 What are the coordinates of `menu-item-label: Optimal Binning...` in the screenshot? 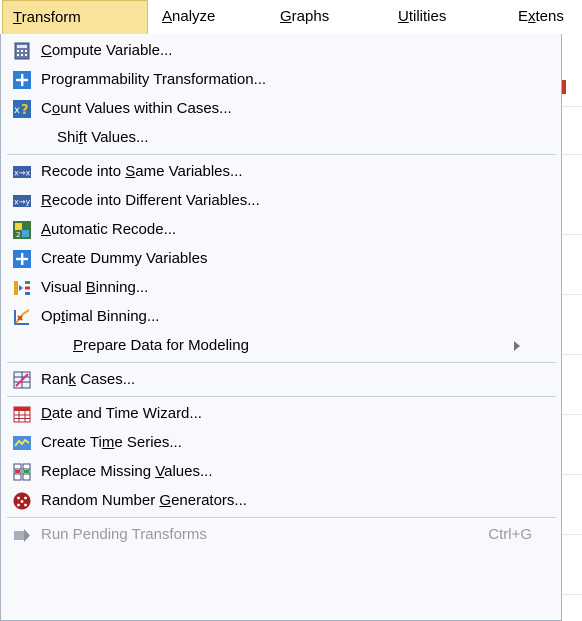 It's located at (100, 316).